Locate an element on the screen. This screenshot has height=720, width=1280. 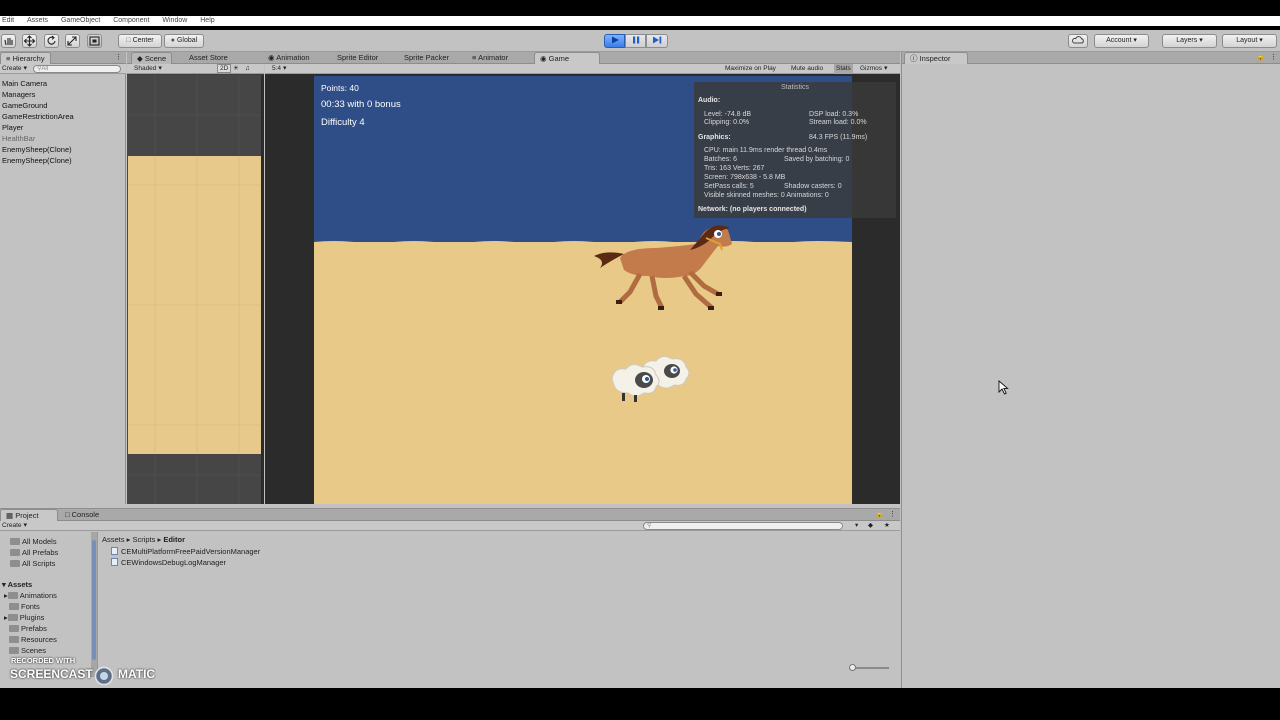
audio-icon: ♫ is located at coordinates (247, 69).